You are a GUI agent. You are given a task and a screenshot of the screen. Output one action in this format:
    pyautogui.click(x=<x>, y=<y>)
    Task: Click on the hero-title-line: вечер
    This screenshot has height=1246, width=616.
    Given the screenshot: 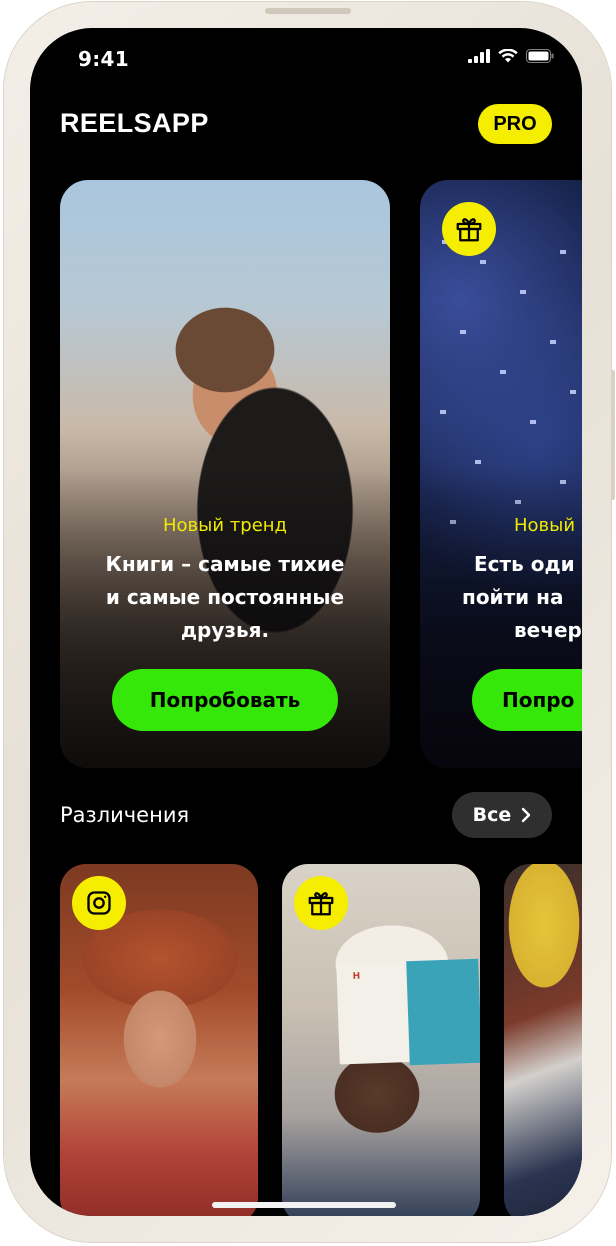 What is the action you would take?
    pyautogui.click(x=548, y=630)
    